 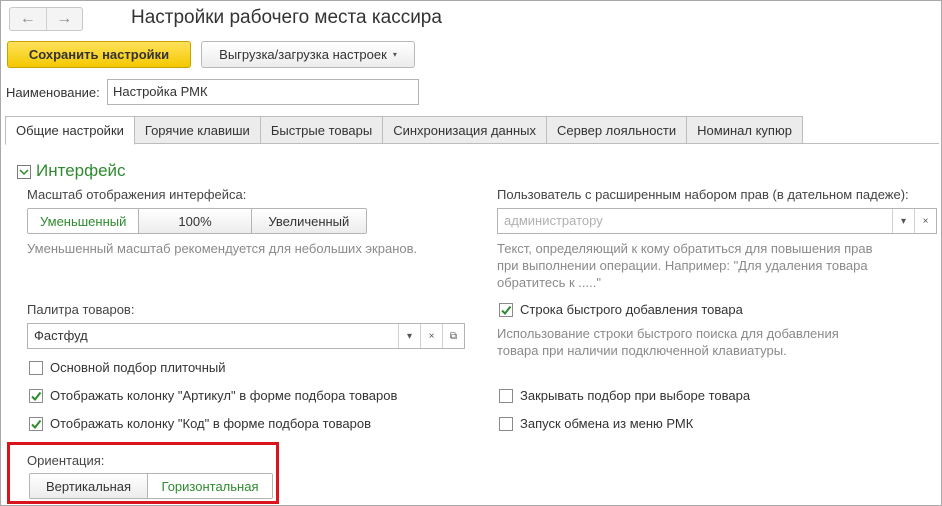 What do you see at coordinates (549, 282) in the screenshot?
I see `user-rights-hint-line: обратитесь к ....."` at bounding box center [549, 282].